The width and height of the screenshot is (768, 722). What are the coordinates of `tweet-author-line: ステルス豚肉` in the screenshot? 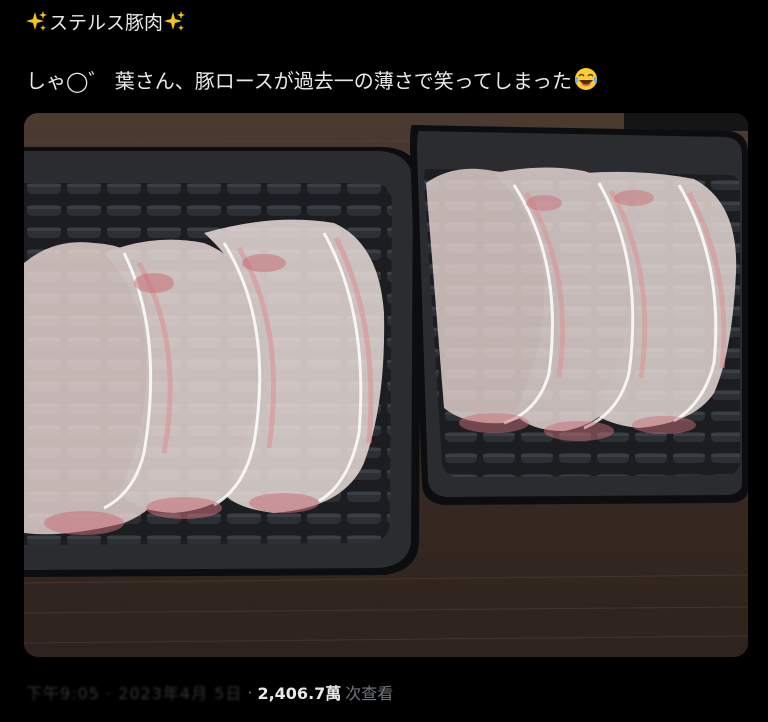 It's located at (106, 21).